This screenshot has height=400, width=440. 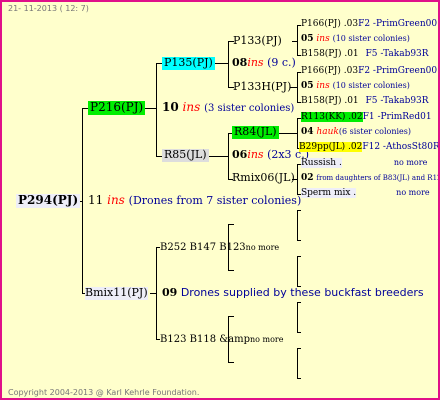 What do you see at coordinates (281, 62) in the screenshot?
I see `dam-dam-note: (9 c.)` at bounding box center [281, 62].